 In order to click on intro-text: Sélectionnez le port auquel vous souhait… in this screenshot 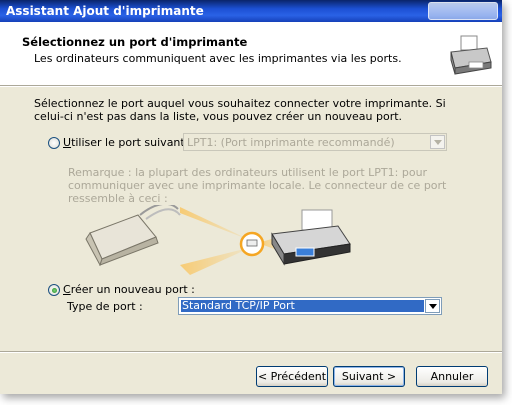, I will do `click(240, 110)`.